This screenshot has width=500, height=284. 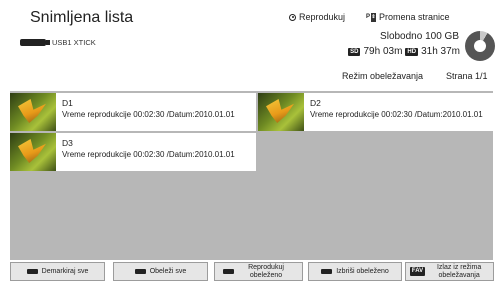 I want to click on play-marked-button: Reprodukuj obeleženo, so click(x=258, y=271).